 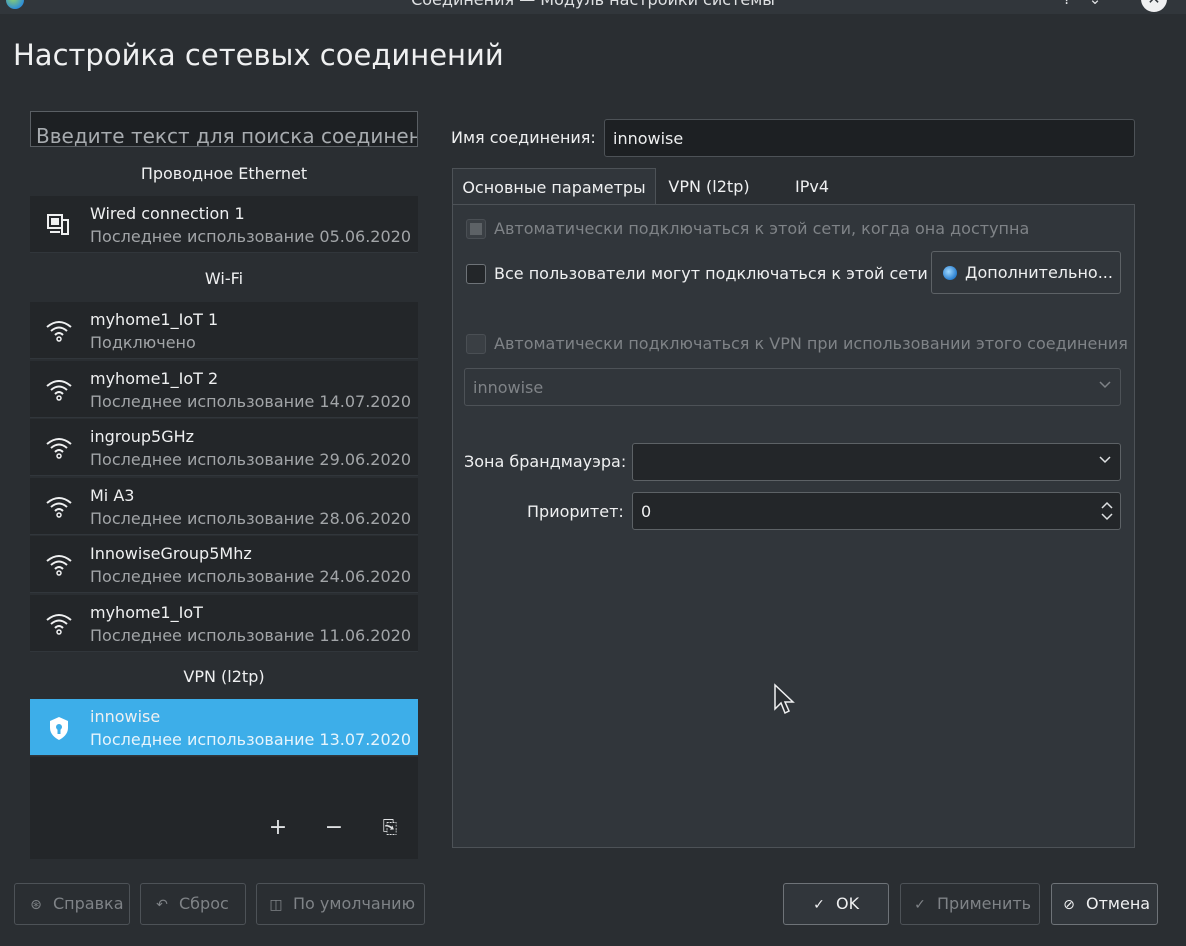 I want to click on tab-general: Основные параметры, so click(x=554, y=186).